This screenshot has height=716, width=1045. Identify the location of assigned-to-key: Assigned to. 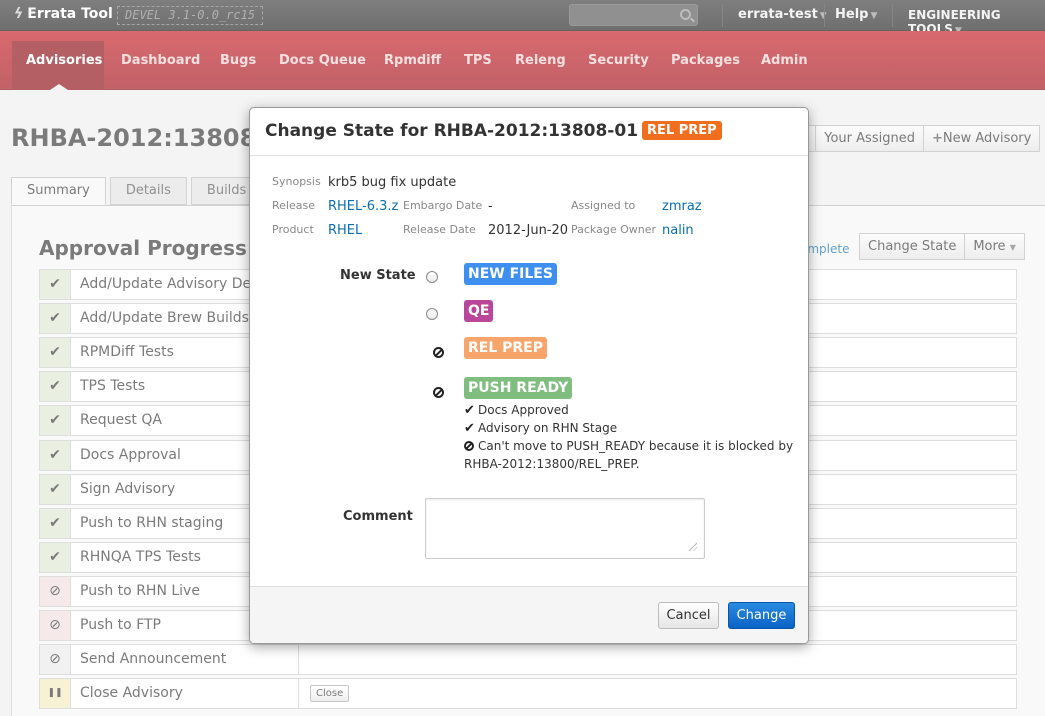
(603, 205).